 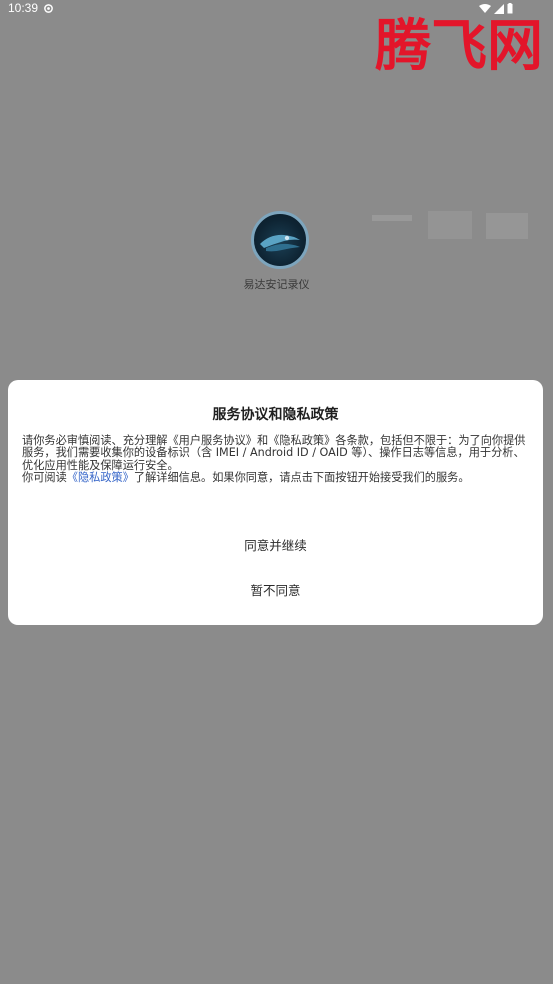 I want to click on disagree-button: 暂不同意, so click(x=275, y=591).